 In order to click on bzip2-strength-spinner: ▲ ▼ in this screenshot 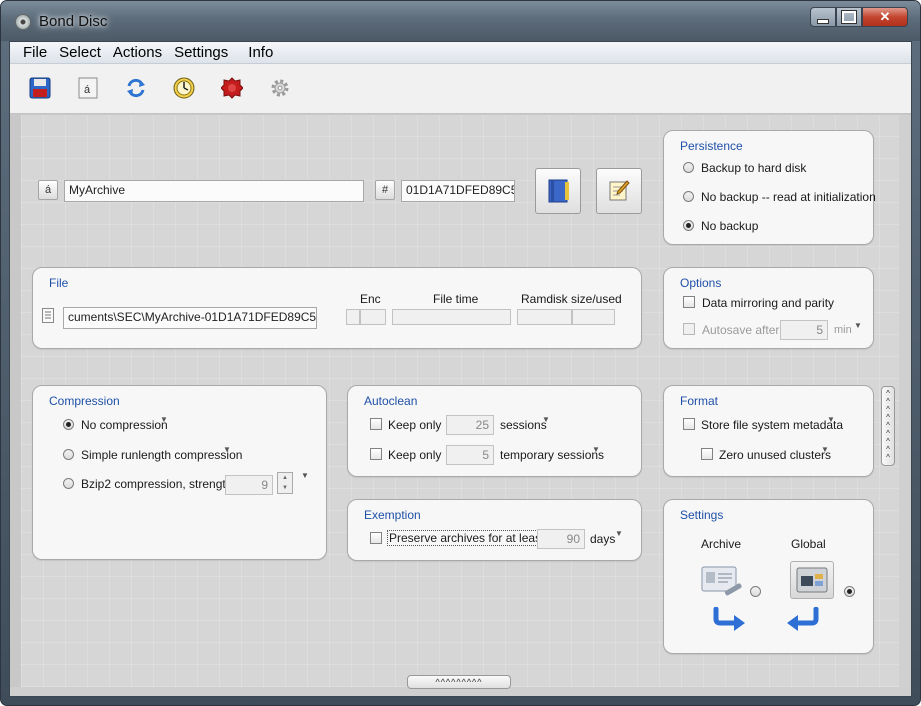, I will do `click(285, 483)`.